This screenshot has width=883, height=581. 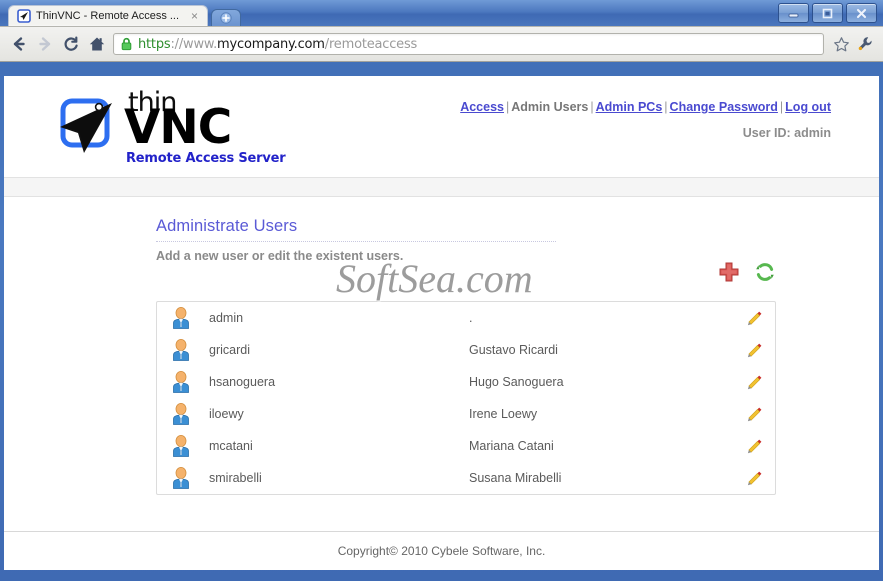 What do you see at coordinates (226, 318) in the screenshot?
I see `user-username: admin` at bounding box center [226, 318].